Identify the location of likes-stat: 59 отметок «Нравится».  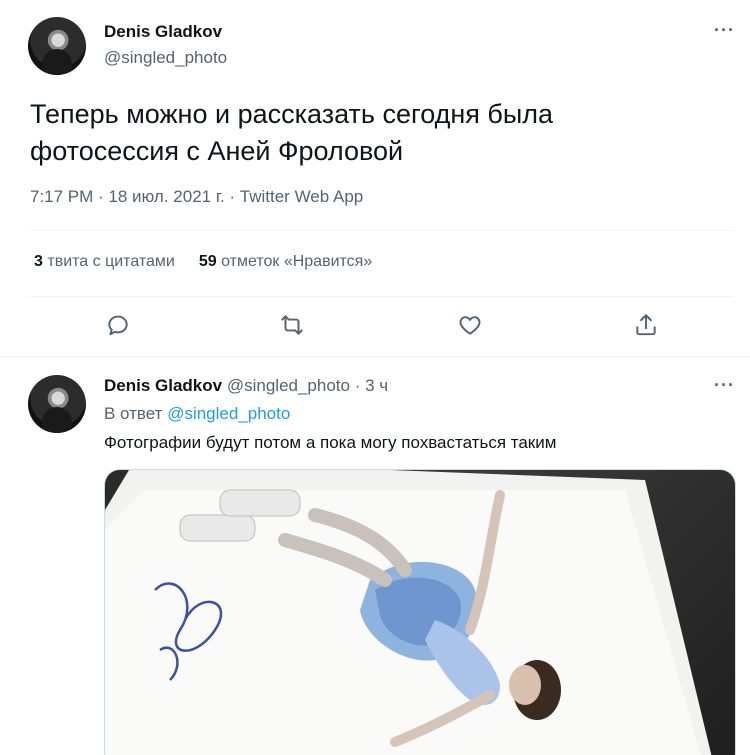
(285, 262).